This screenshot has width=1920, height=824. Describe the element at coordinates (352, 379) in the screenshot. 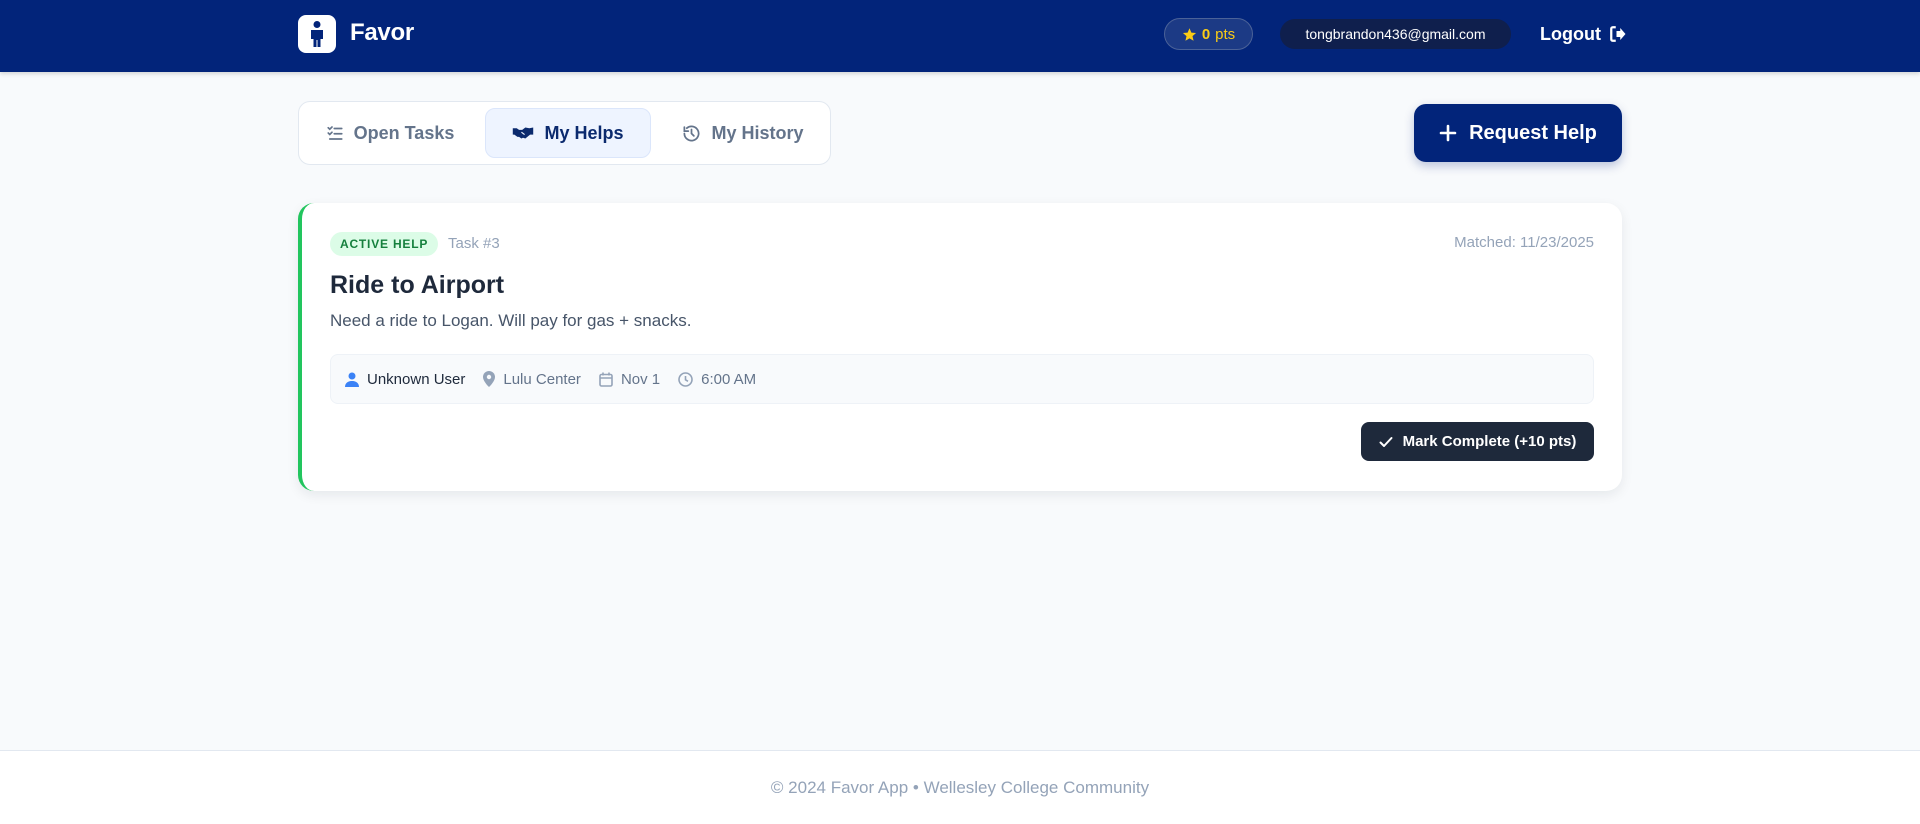

I see `user-icon` at that location.